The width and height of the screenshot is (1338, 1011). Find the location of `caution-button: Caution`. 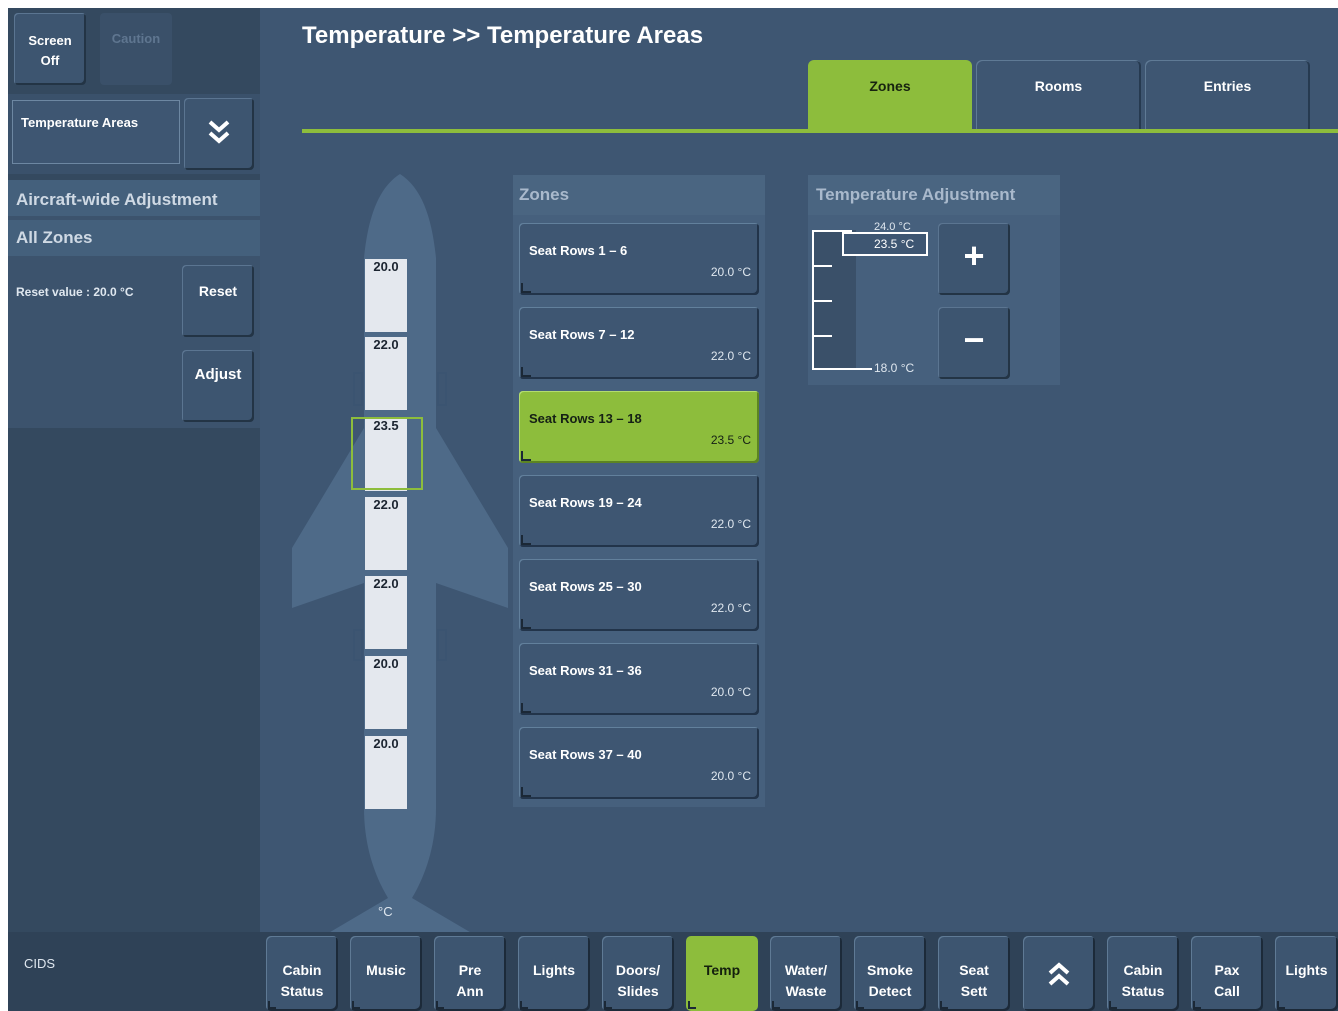

caution-button: Caution is located at coordinates (136, 49).